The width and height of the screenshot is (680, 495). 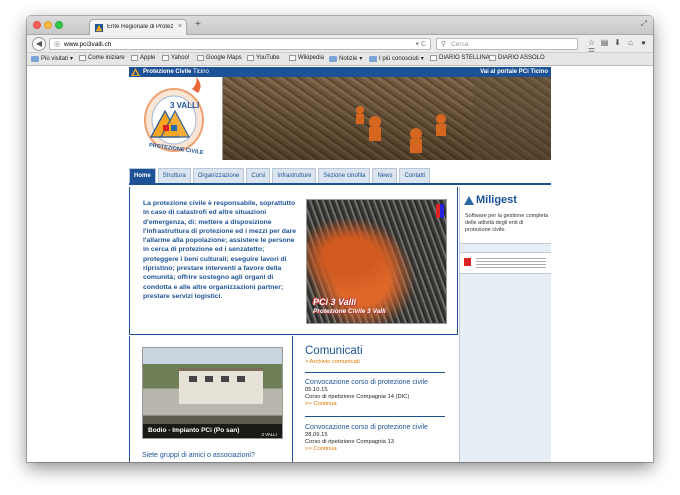 What do you see at coordinates (507, 44) in the screenshot?
I see `search-input: ⚲ Cerca` at bounding box center [507, 44].